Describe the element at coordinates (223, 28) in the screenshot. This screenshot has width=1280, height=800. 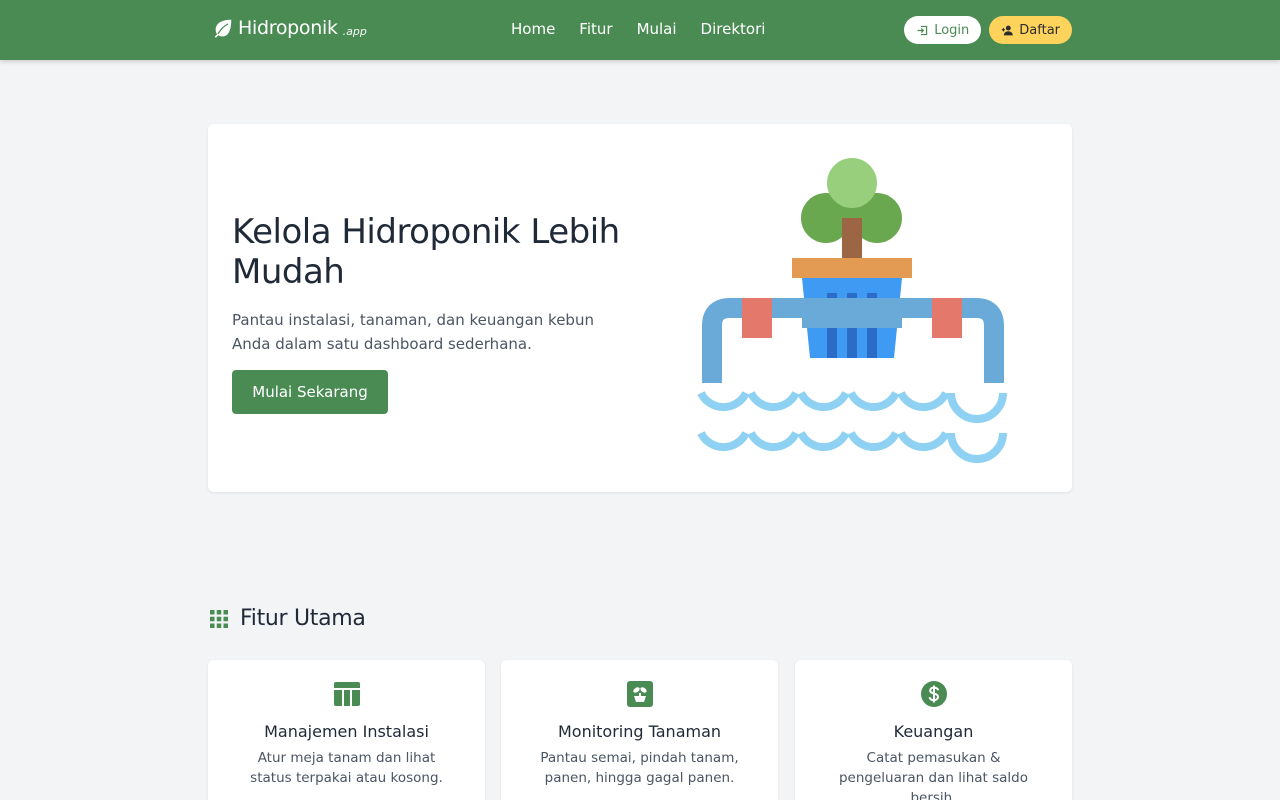
I see `leaf-icon` at that location.